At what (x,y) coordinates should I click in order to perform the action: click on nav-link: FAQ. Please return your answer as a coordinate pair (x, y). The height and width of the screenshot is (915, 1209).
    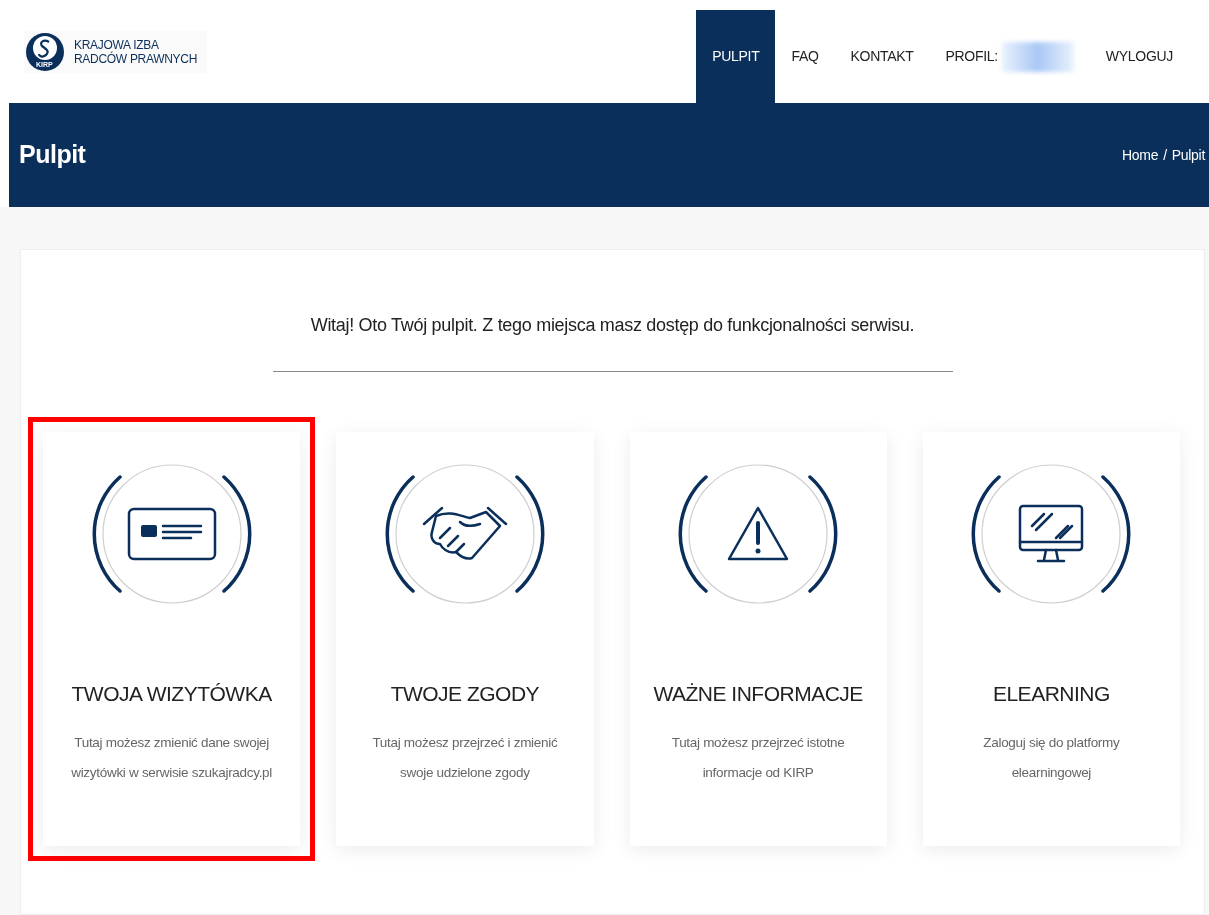
    Looking at the image, I should click on (805, 56).